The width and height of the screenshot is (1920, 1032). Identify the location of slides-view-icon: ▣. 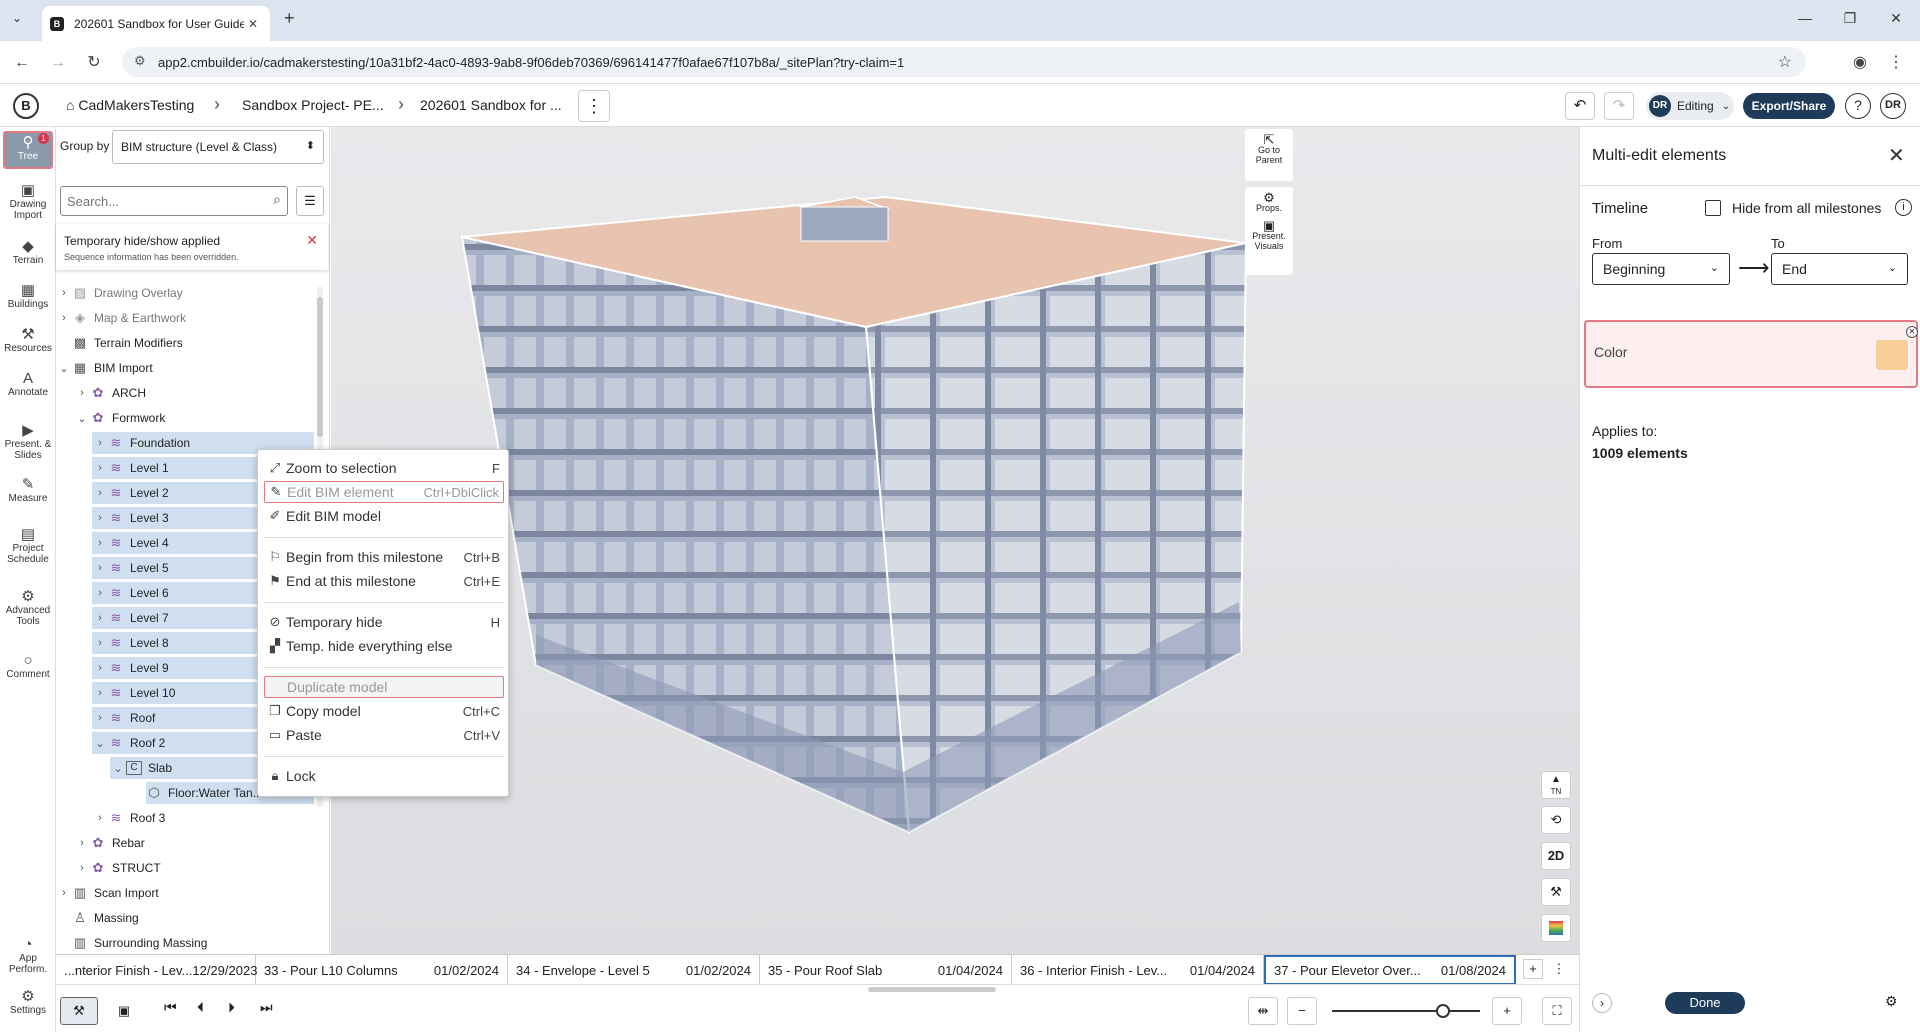
(124, 1011).